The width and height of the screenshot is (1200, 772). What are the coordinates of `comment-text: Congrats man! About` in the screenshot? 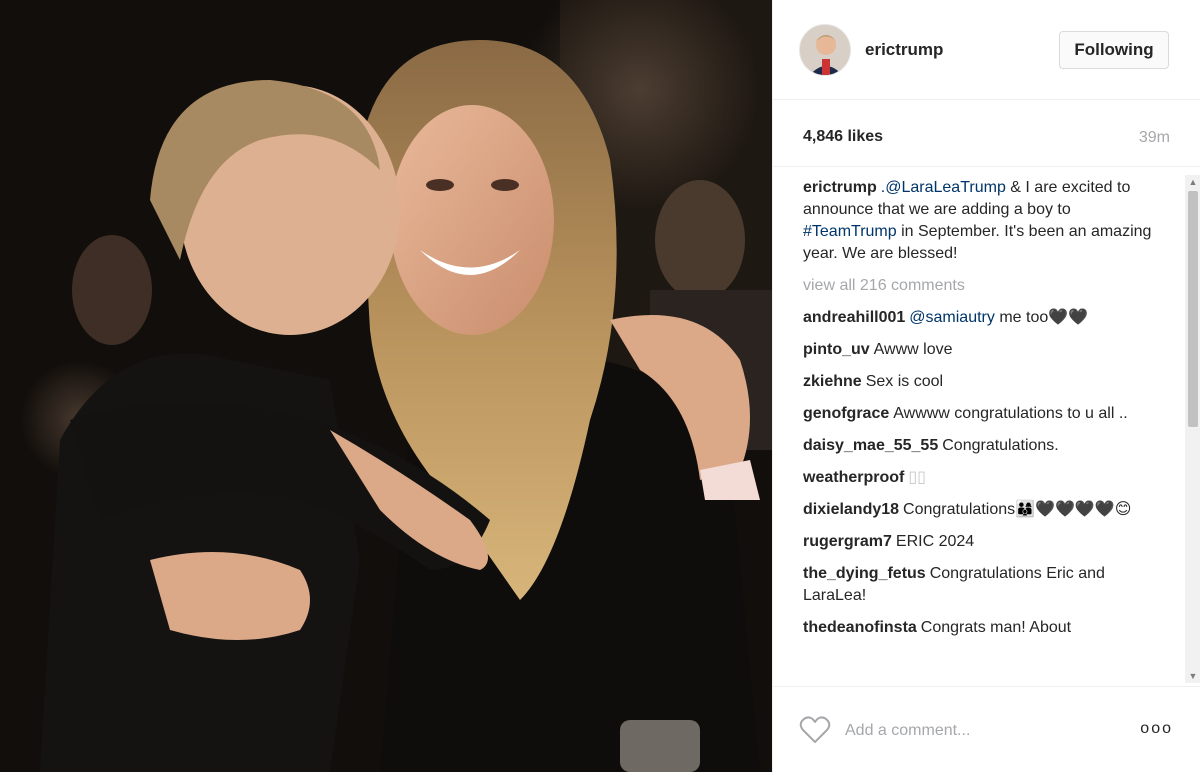 It's located at (996, 627).